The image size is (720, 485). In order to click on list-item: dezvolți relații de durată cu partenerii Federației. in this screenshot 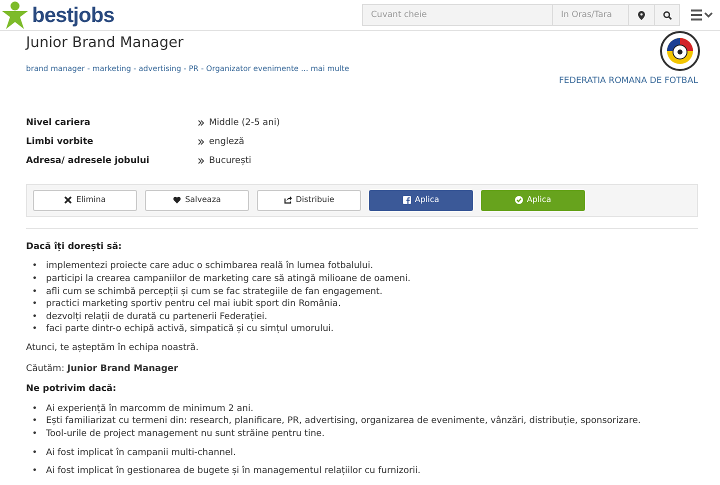, I will do `click(157, 317)`.